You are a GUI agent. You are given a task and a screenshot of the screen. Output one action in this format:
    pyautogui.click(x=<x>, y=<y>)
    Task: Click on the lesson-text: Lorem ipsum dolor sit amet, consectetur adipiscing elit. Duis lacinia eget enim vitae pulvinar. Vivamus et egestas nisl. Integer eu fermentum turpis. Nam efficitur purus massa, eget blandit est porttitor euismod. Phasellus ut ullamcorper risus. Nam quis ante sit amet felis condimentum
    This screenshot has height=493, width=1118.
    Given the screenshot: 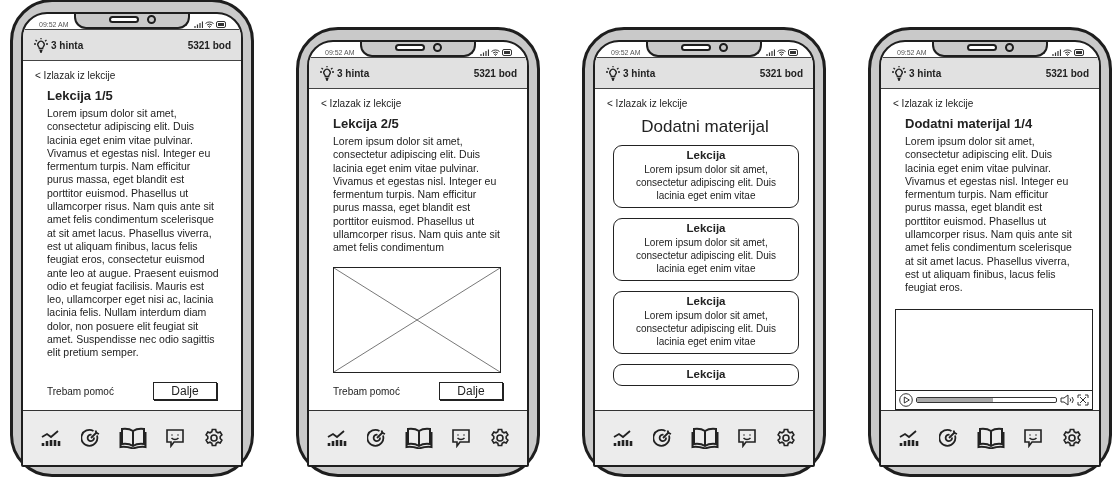 What is the action you would take?
    pyautogui.click(x=417, y=195)
    